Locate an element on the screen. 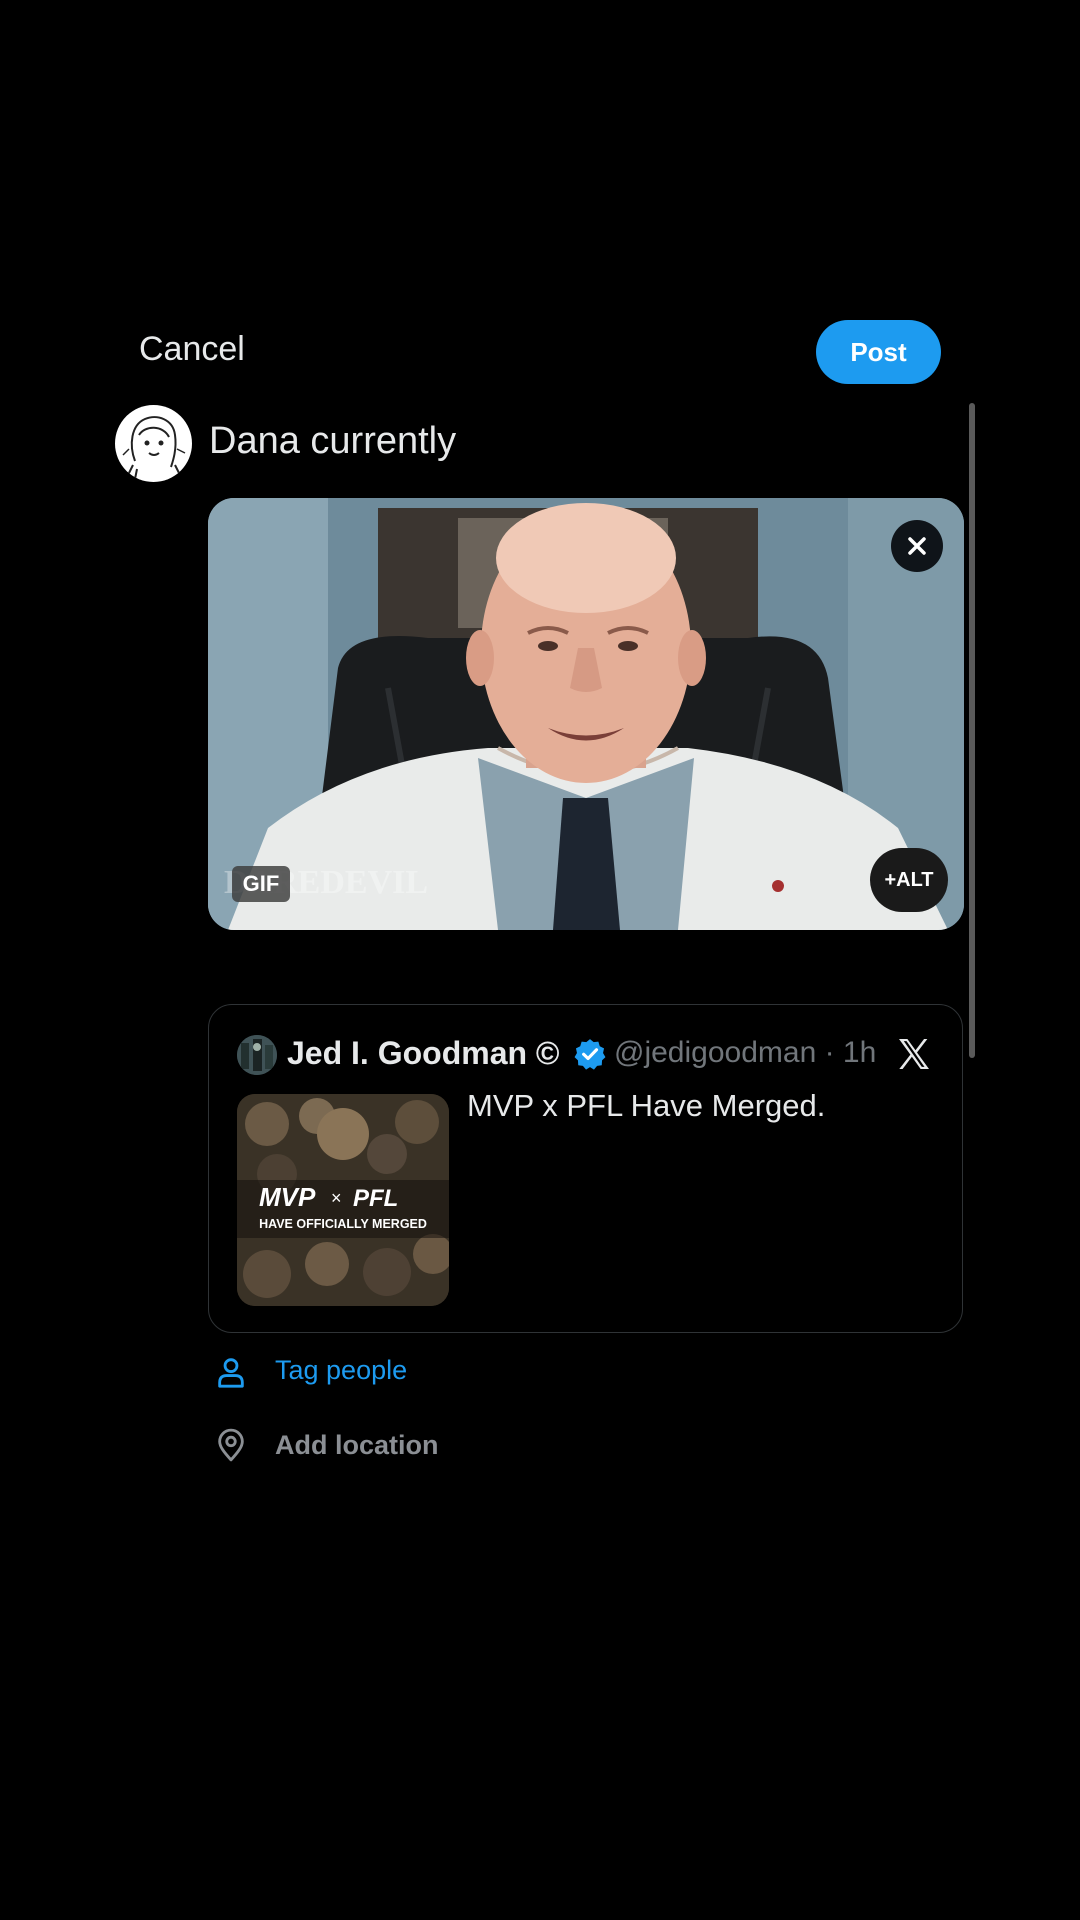  quoted-author-handle-time: @jedigoodman · 1h is located at coordinates (745, 1052).